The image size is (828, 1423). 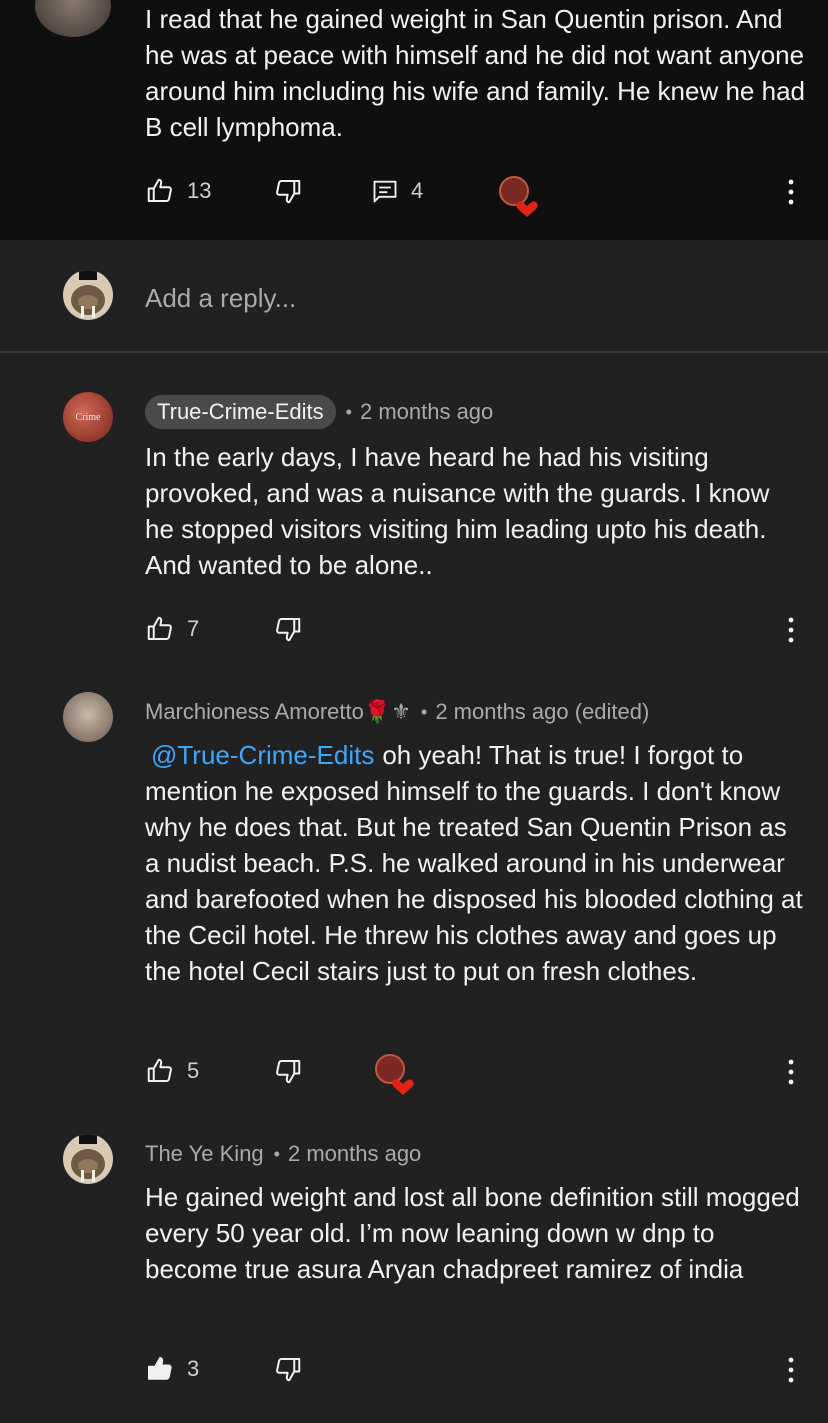 What do you see at coordinates (283, 1154) in the screenshot?
I see `reply-header: The Ye King • 2 months ago` at bounding box center [283, 1154].